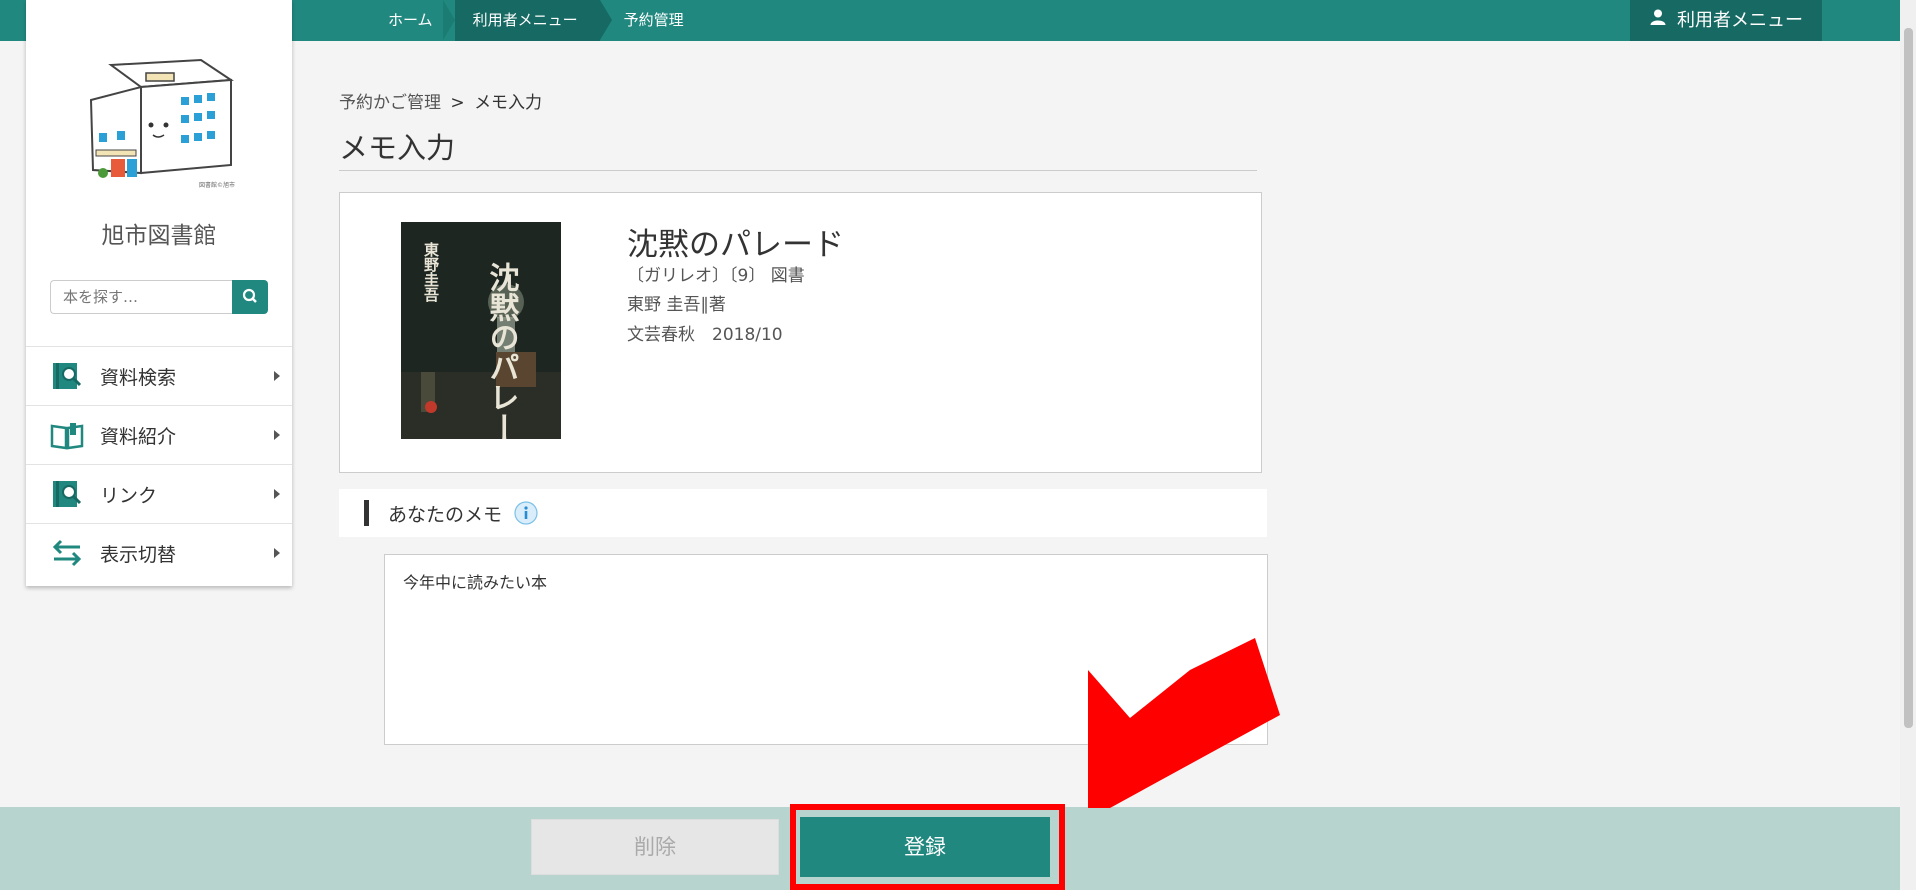  I want to click on sidebar-item-material-search: 資料検索, so click(159, 375).